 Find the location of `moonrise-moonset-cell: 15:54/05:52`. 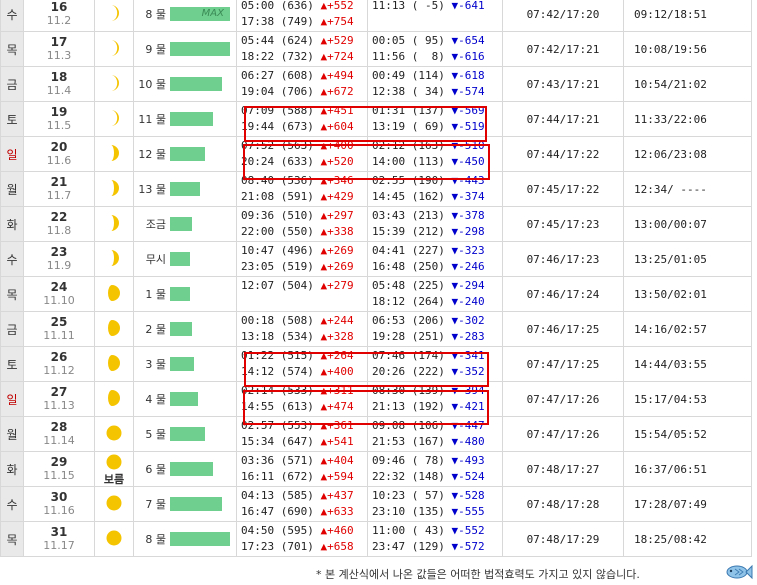

moonrise-moonset-cell: 15:54/05:52 is located at coordinates (687, 434).